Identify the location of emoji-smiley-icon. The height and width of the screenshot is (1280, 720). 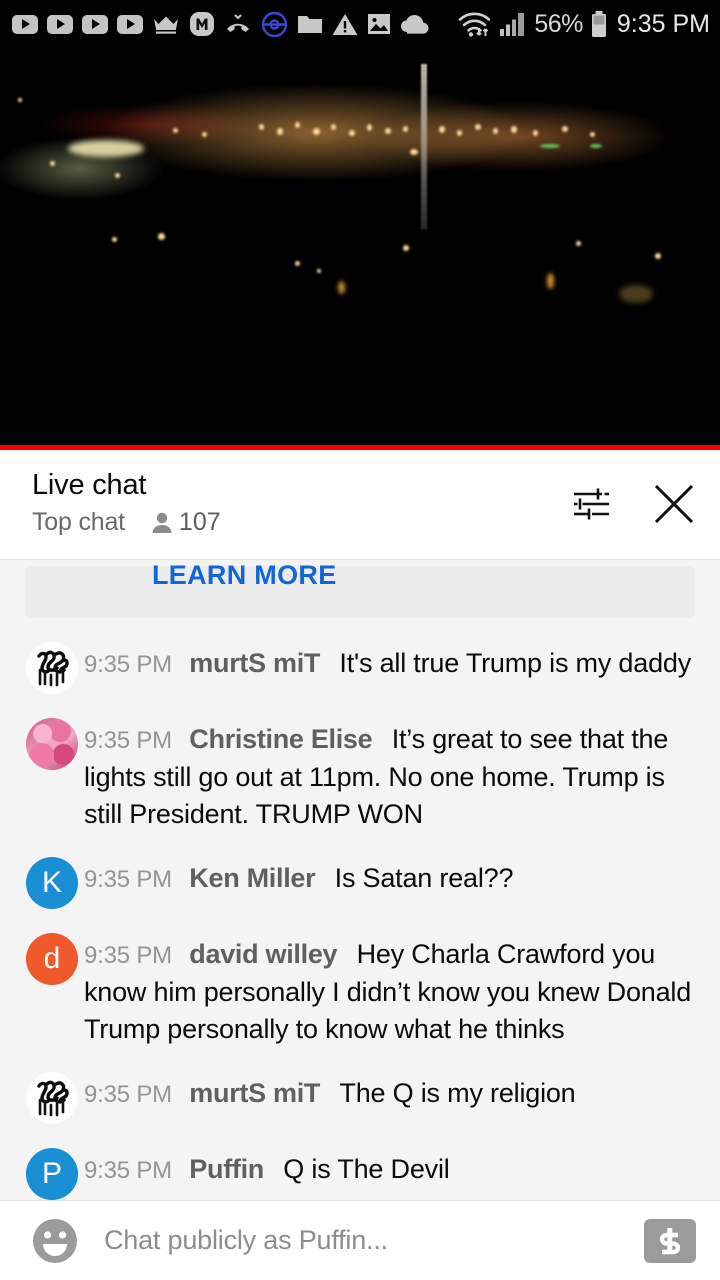
(55, 1241).